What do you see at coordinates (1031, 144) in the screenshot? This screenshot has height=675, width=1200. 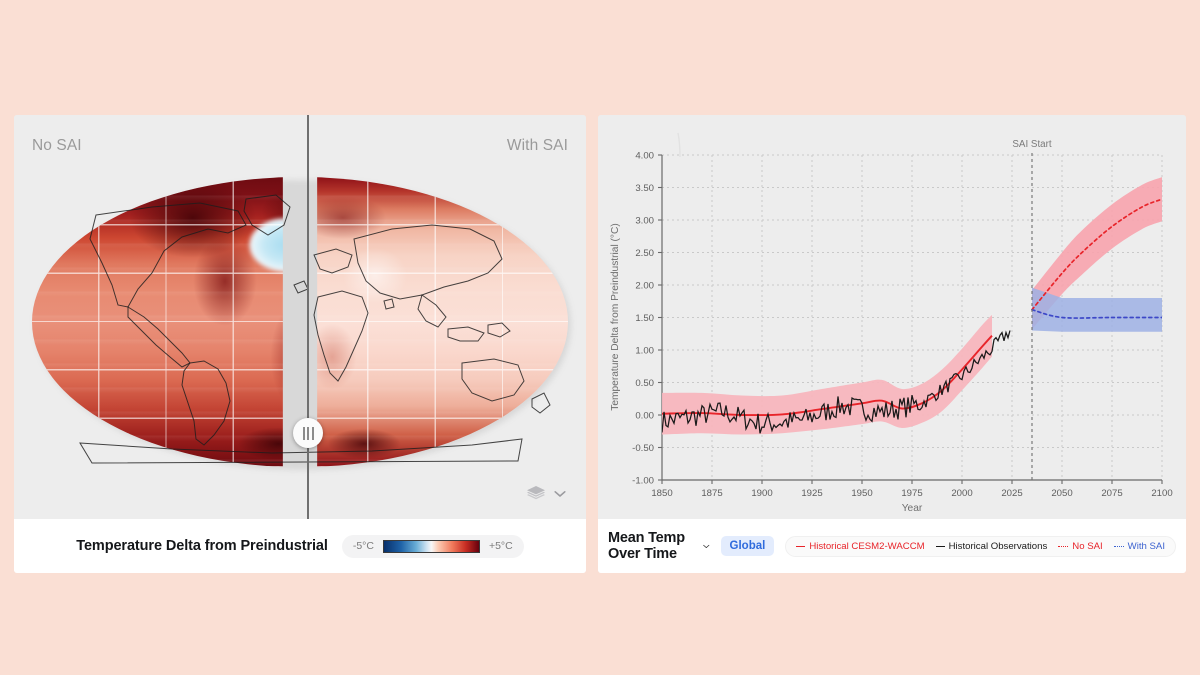 I see `sai-start-label: SAI Start` at bounding box center [1031, 144].